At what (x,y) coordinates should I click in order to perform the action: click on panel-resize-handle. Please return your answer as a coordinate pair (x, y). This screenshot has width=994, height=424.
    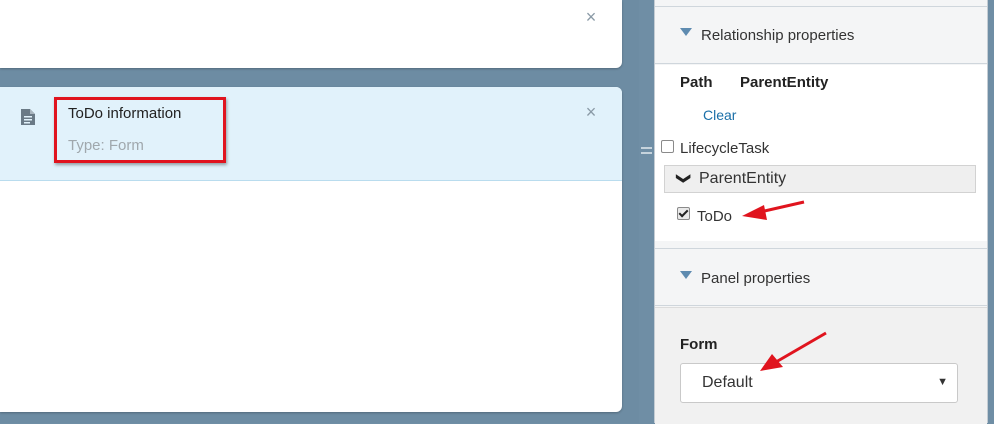
    Looking at the image, I should click on (647, 211).